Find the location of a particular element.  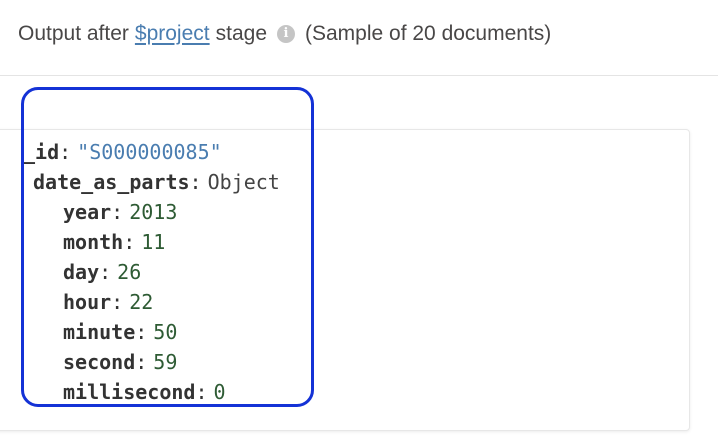

field-value: 2013 is located at coordinates (153, 212).